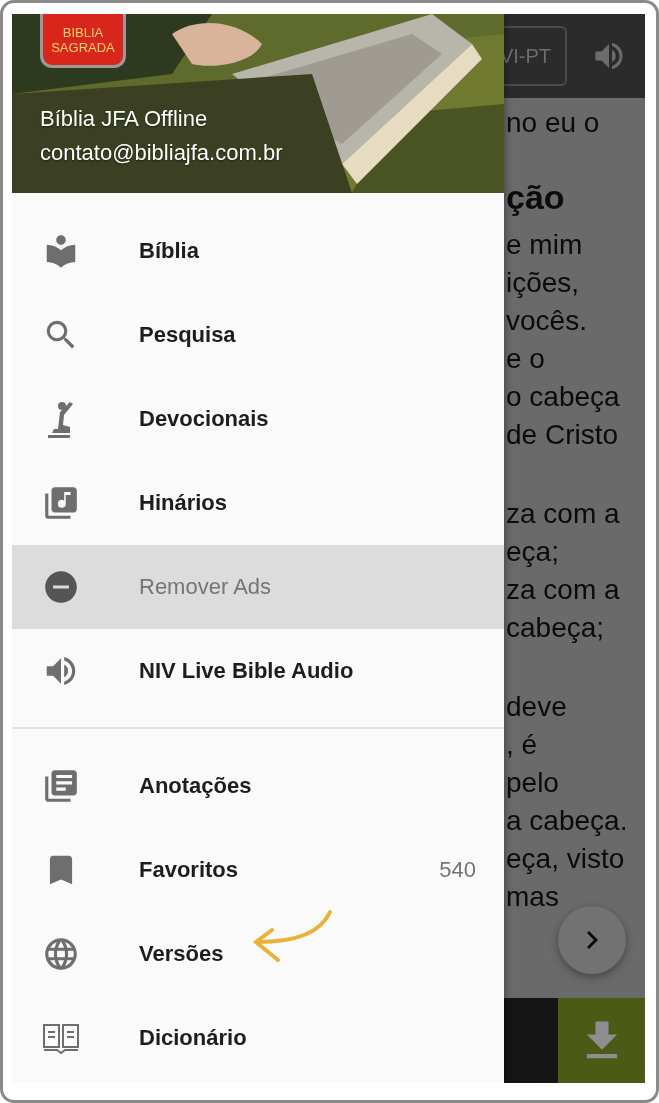  I want to click on verse-text: , é, so click(522, 745).